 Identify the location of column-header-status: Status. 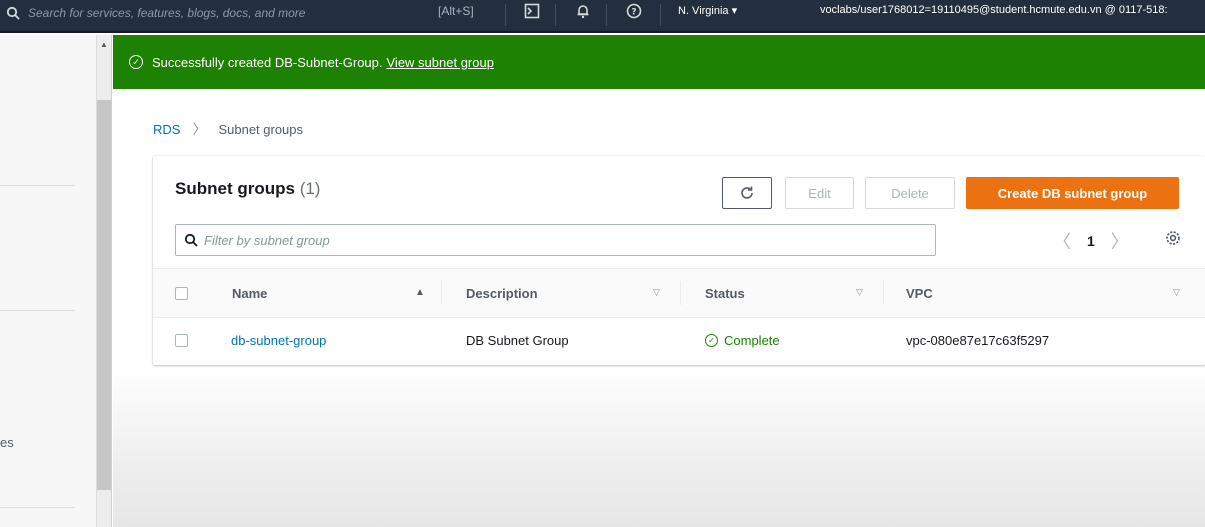
(725, 293).